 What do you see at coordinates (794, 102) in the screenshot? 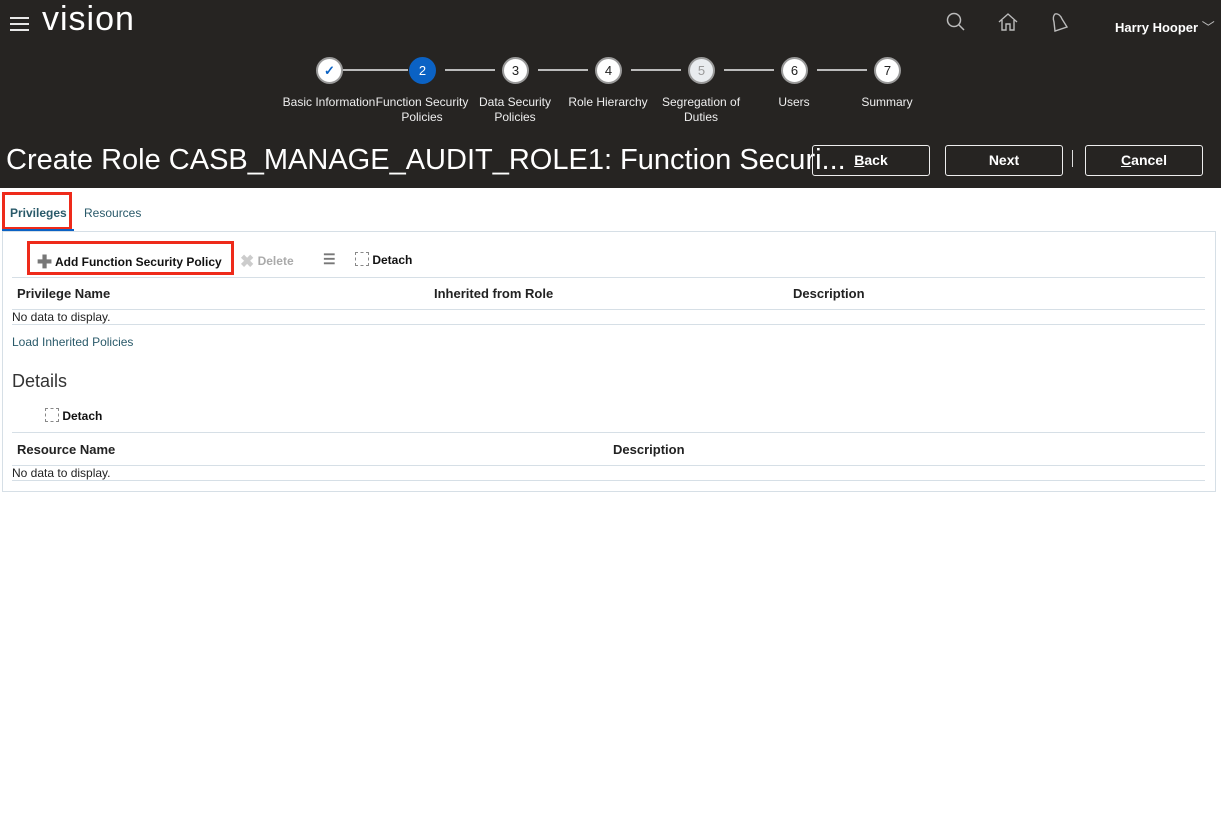
I see `step-label: Users` at bounding box center [794, 102].